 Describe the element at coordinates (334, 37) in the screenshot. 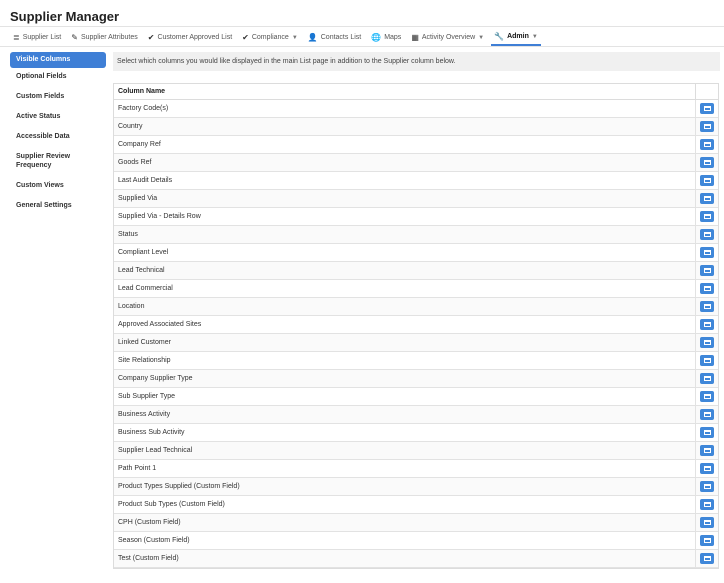

I see `nav-item-contacts-list: 👤 Contacts List` at that location.